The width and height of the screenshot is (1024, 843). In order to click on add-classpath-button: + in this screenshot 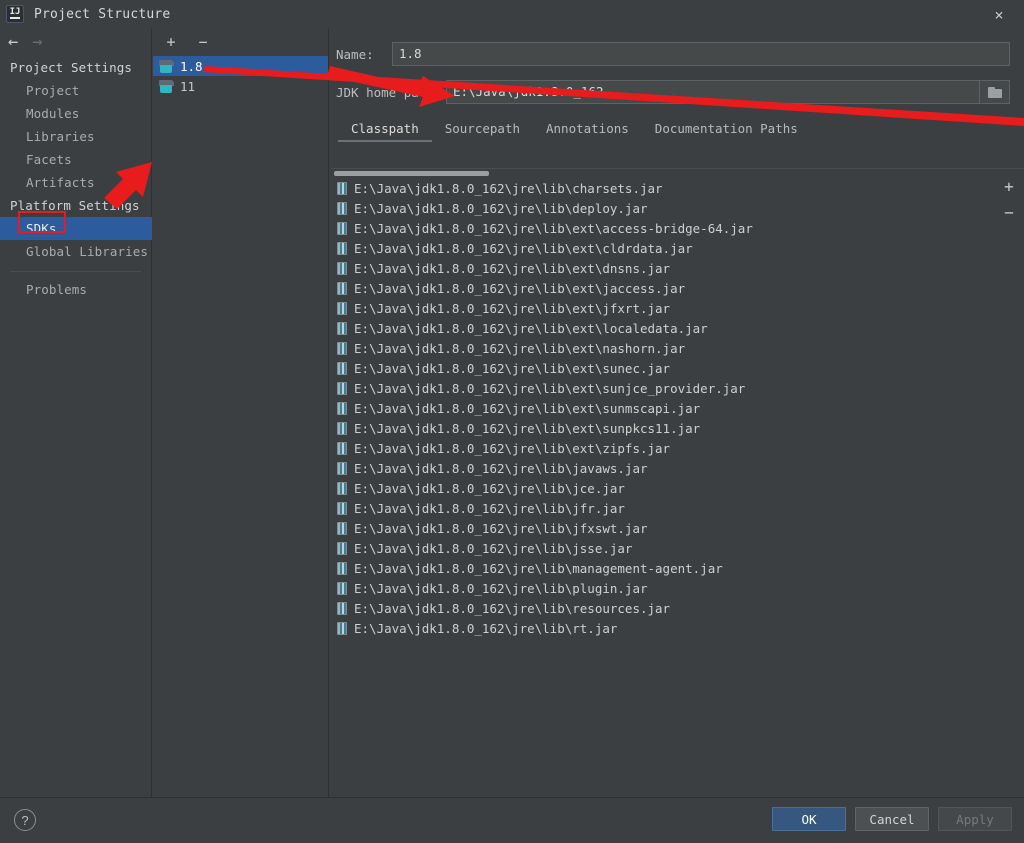, I will do `click(1009, 187)`.